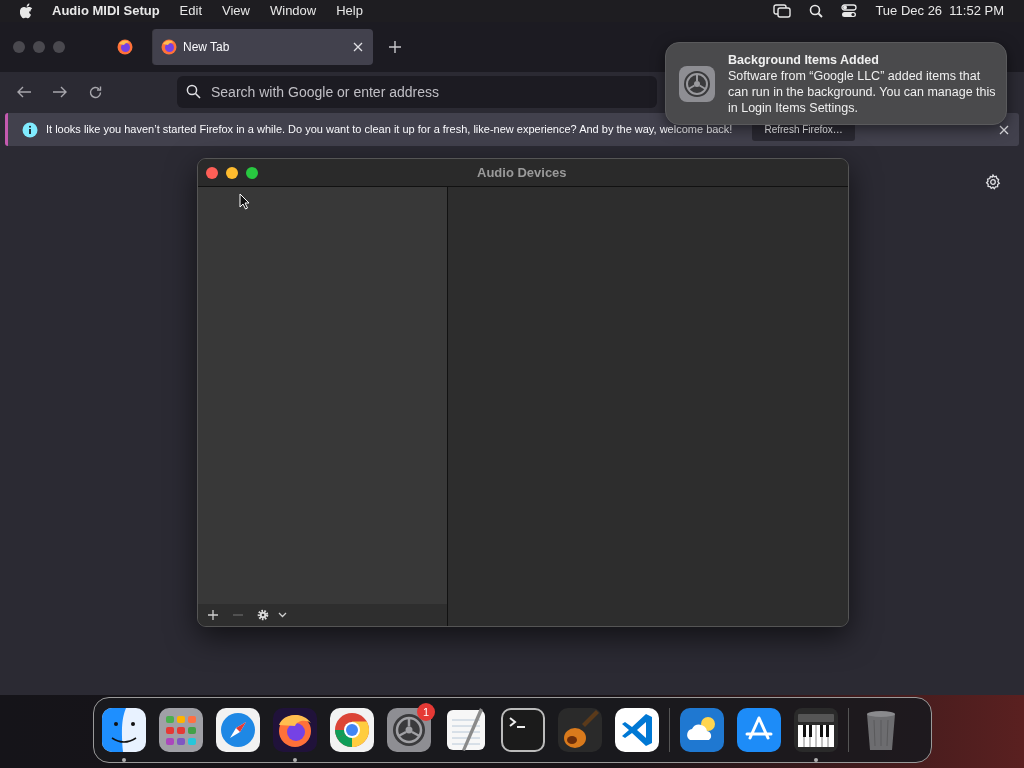 Image resolution: width=1024 pixels, height=768 pixels. I want to click on terminal-icon, so click(523, 730).